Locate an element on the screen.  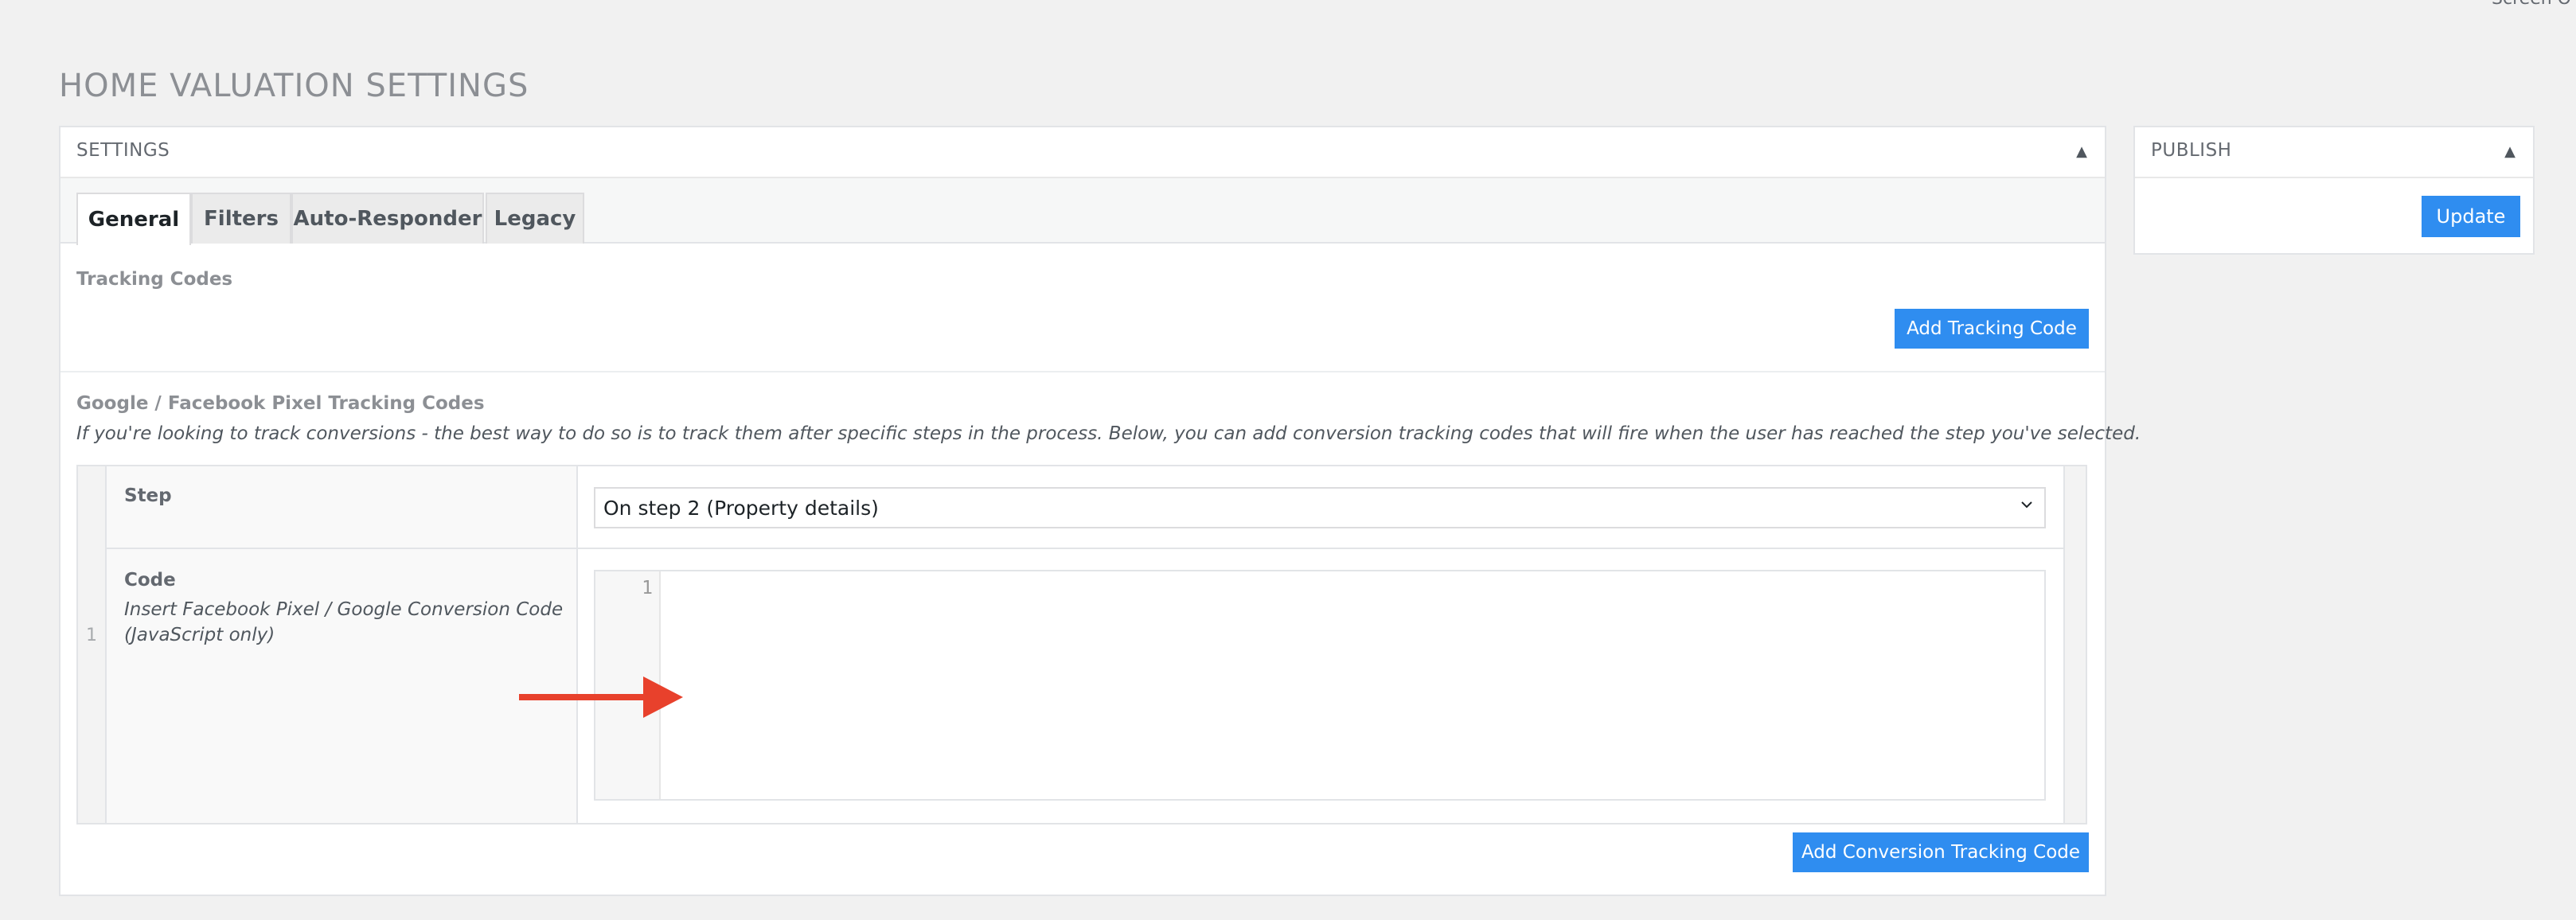
step-select: On step 2 (Property details) is located at coordinates (1320, 508).